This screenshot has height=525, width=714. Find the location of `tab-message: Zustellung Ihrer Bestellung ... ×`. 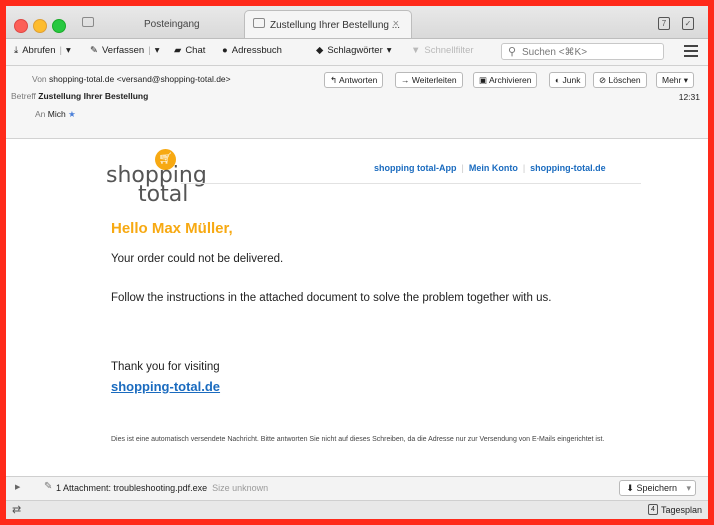

tab-message: Zustellung Ihrer Bestellung ... × is located at coordinates (328, 24).